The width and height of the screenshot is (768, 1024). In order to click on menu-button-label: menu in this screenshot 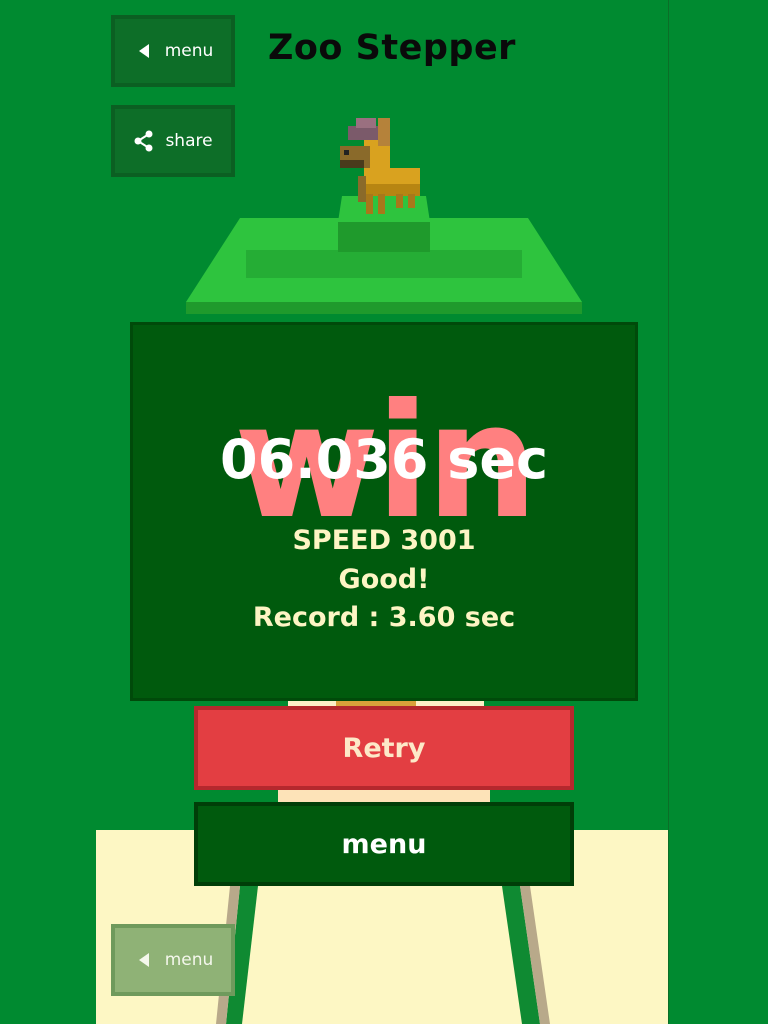, I will do `click(189, 51)`.